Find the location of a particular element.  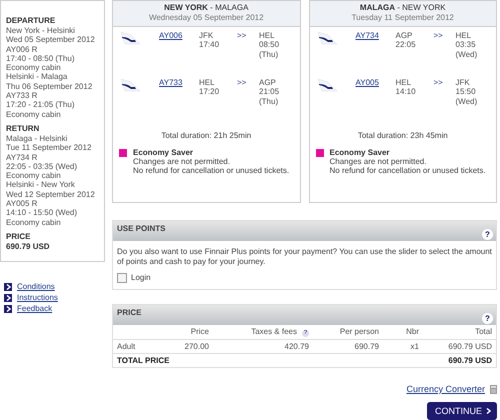

itinerary-line: Malaga - Helsinki is located at coordinates (37, 139).